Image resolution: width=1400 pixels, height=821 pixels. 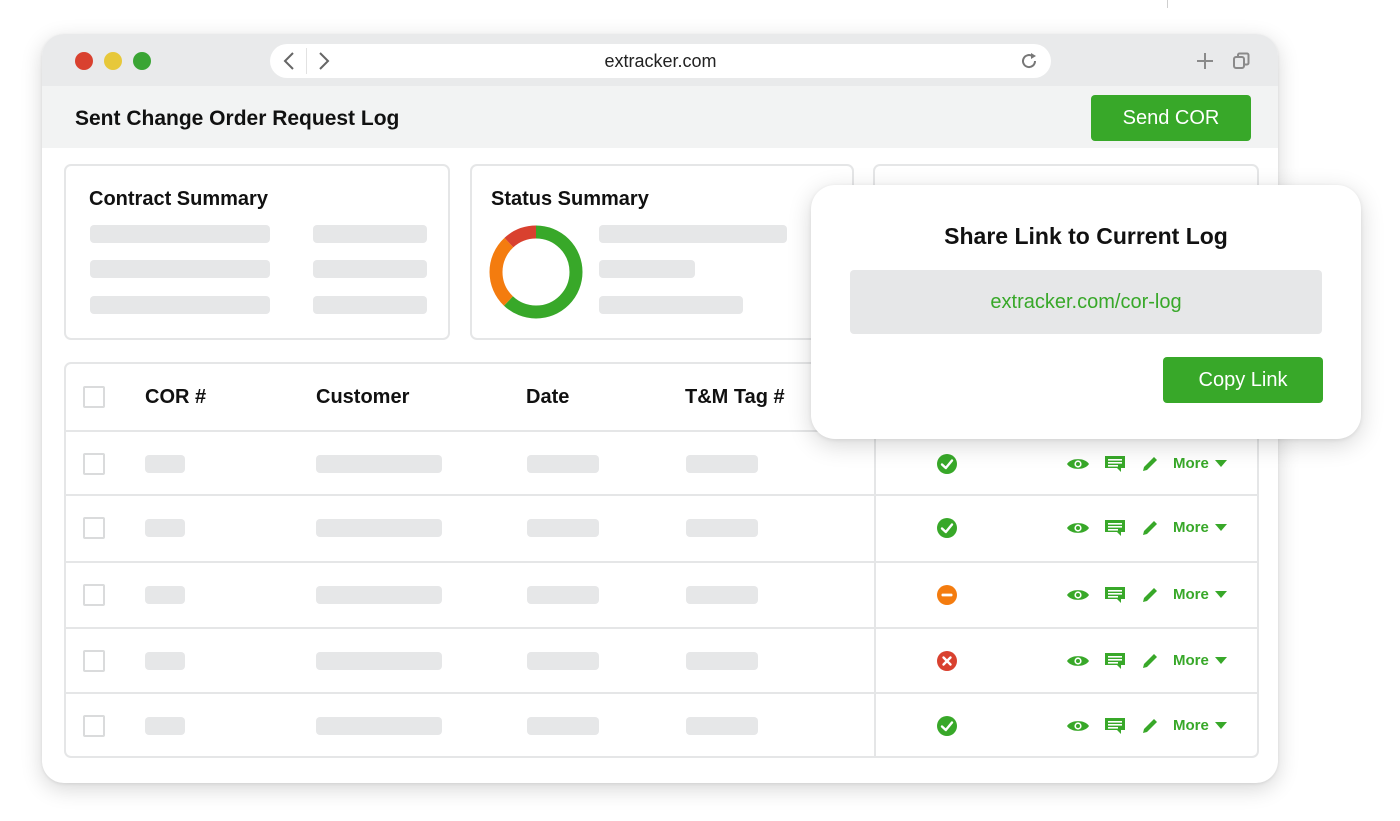 I want to click on url-text: extracker.com, so click(x=660, y=61).